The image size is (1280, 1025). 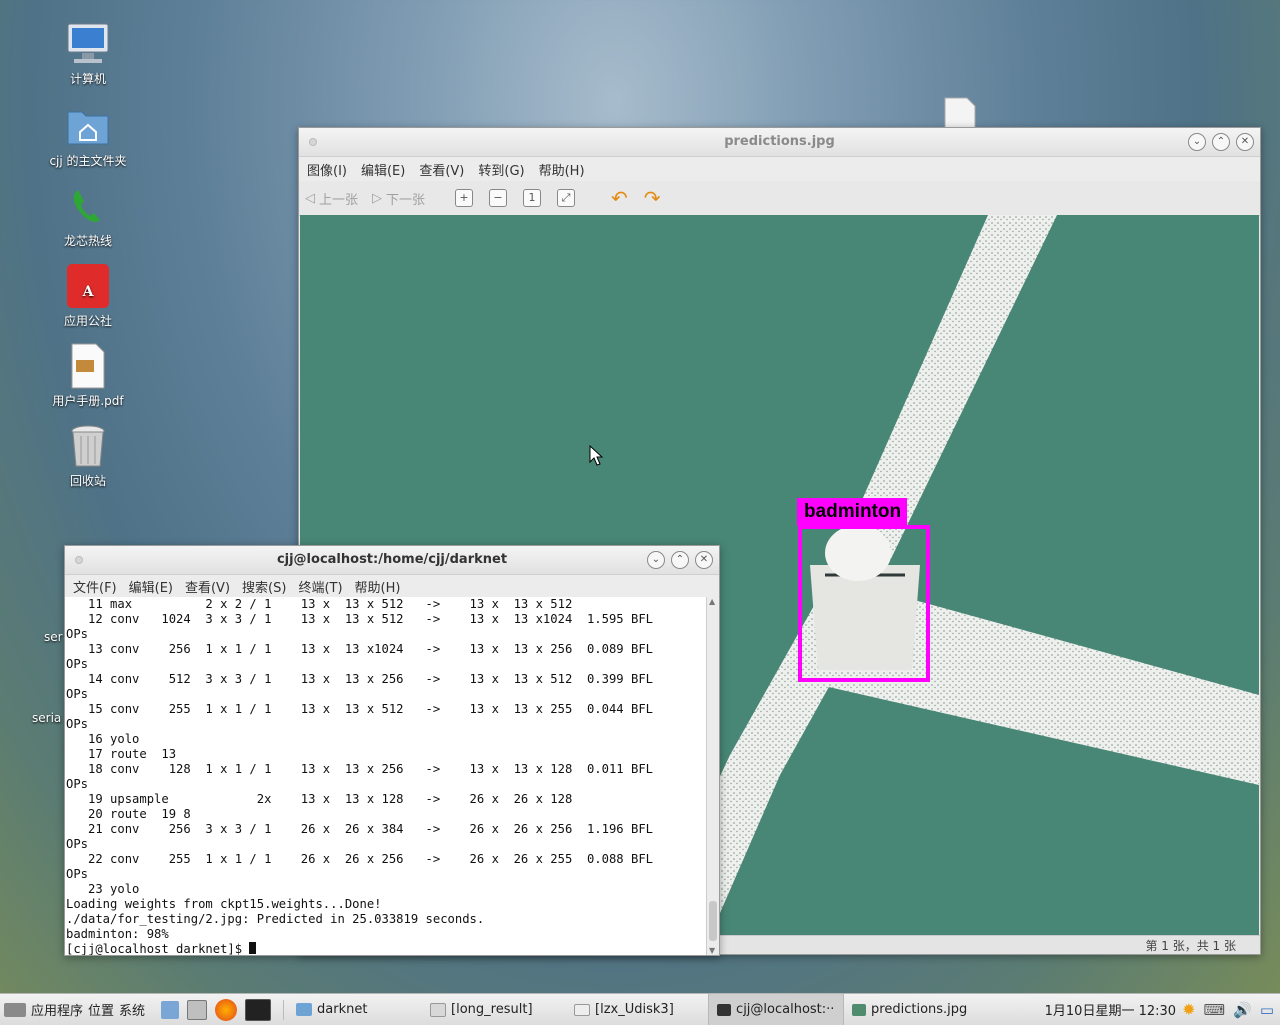 I want to click on task-lzx-udisk: [lzx_Udisk3], so click(x=637, y=1009).